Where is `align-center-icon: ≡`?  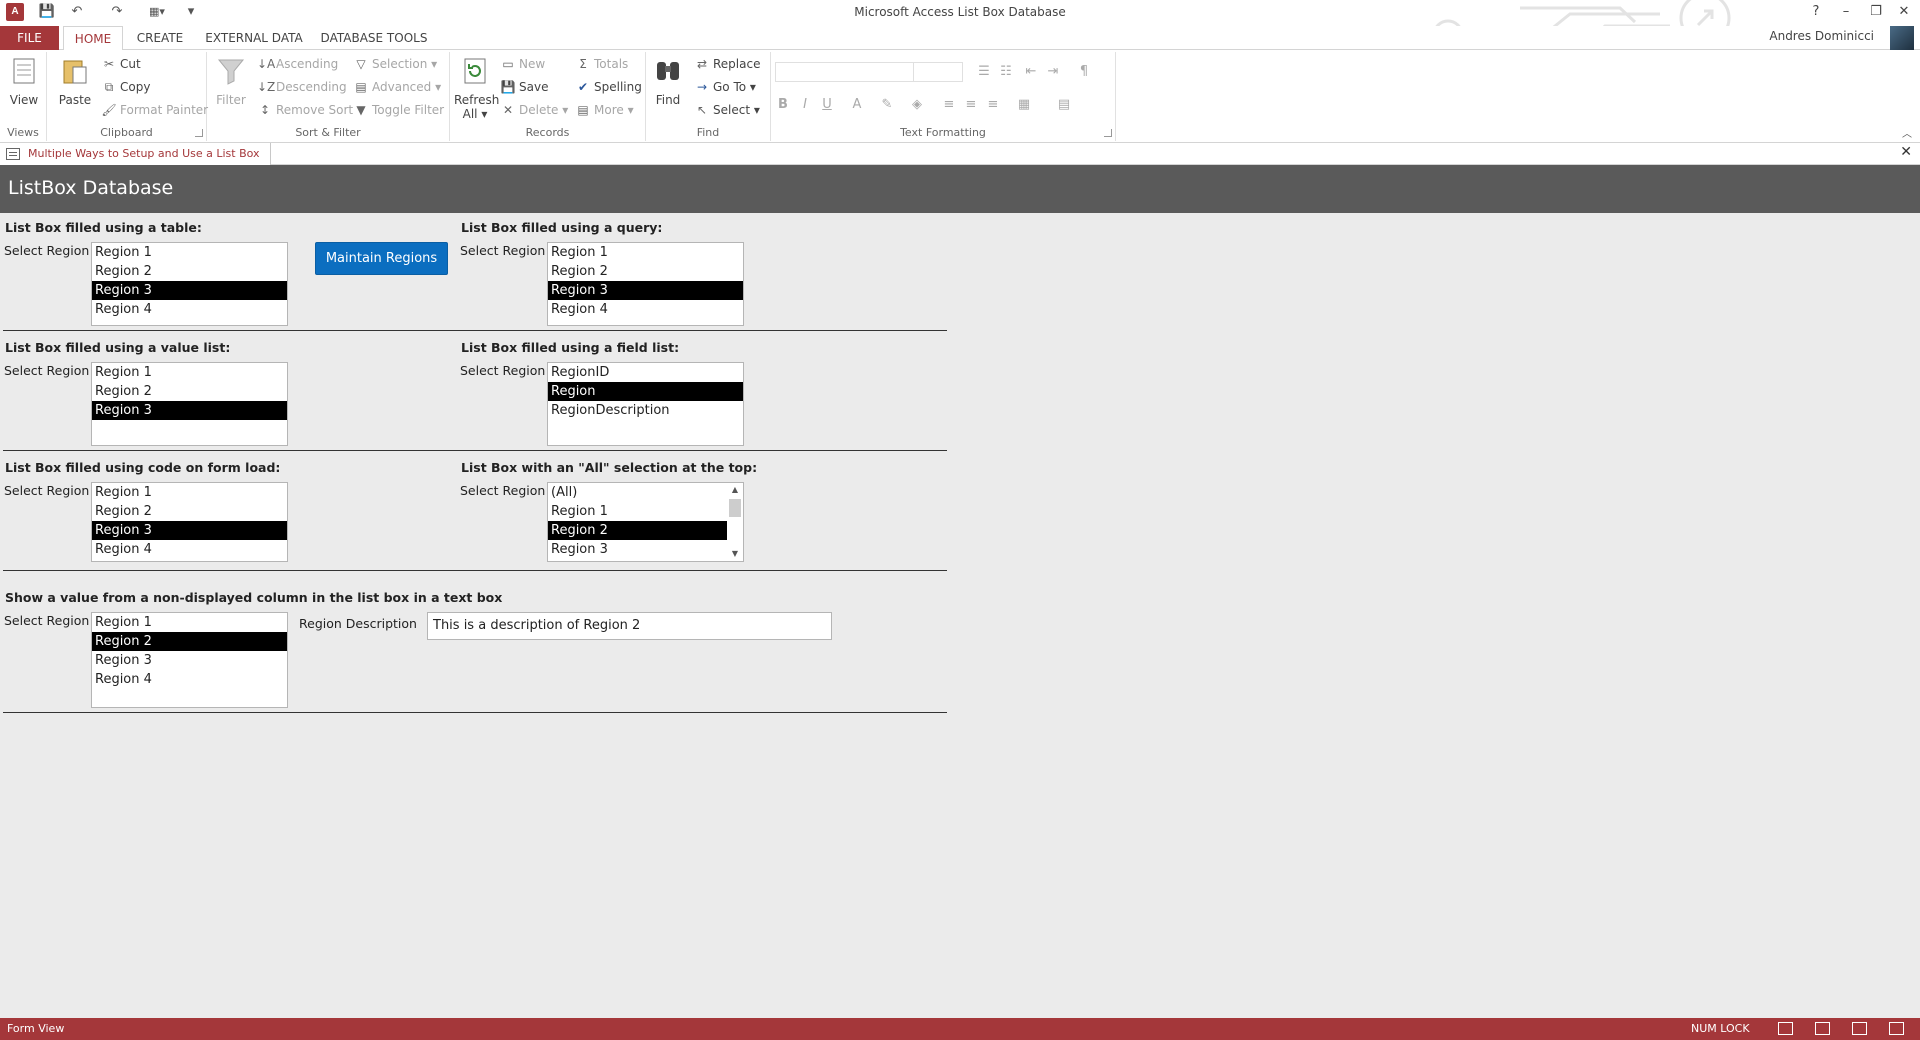
align-center-icon: ≡ is located at coordinates (971, 105).